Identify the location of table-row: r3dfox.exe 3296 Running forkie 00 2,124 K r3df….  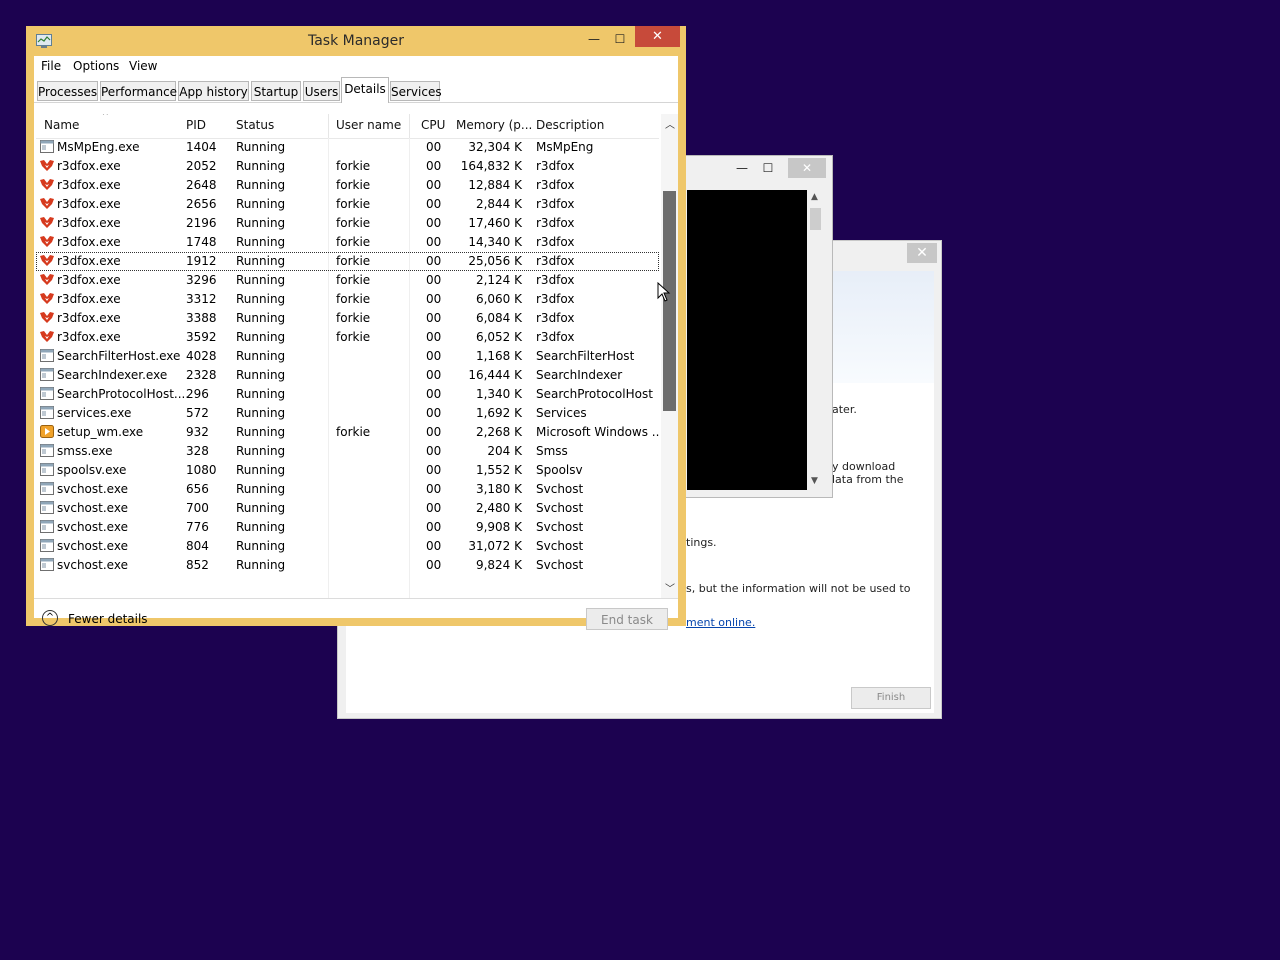
(347, 280).